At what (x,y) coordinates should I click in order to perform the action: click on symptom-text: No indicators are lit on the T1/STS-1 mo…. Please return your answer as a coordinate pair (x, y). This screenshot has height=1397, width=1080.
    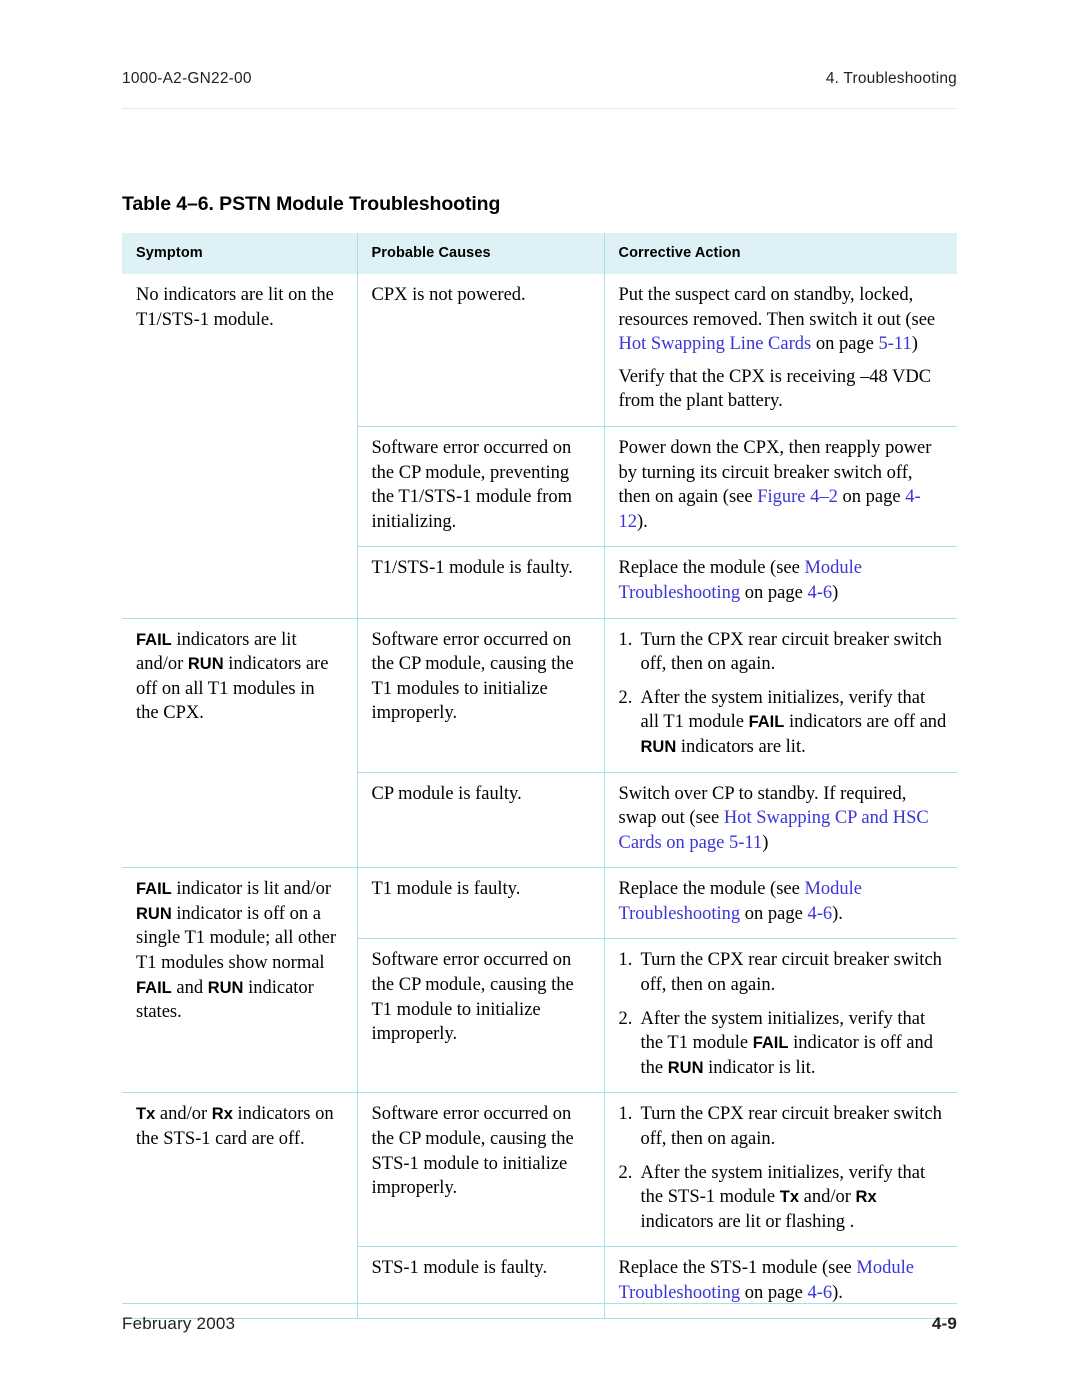
    Looking at the image, I should click on (235, 307).